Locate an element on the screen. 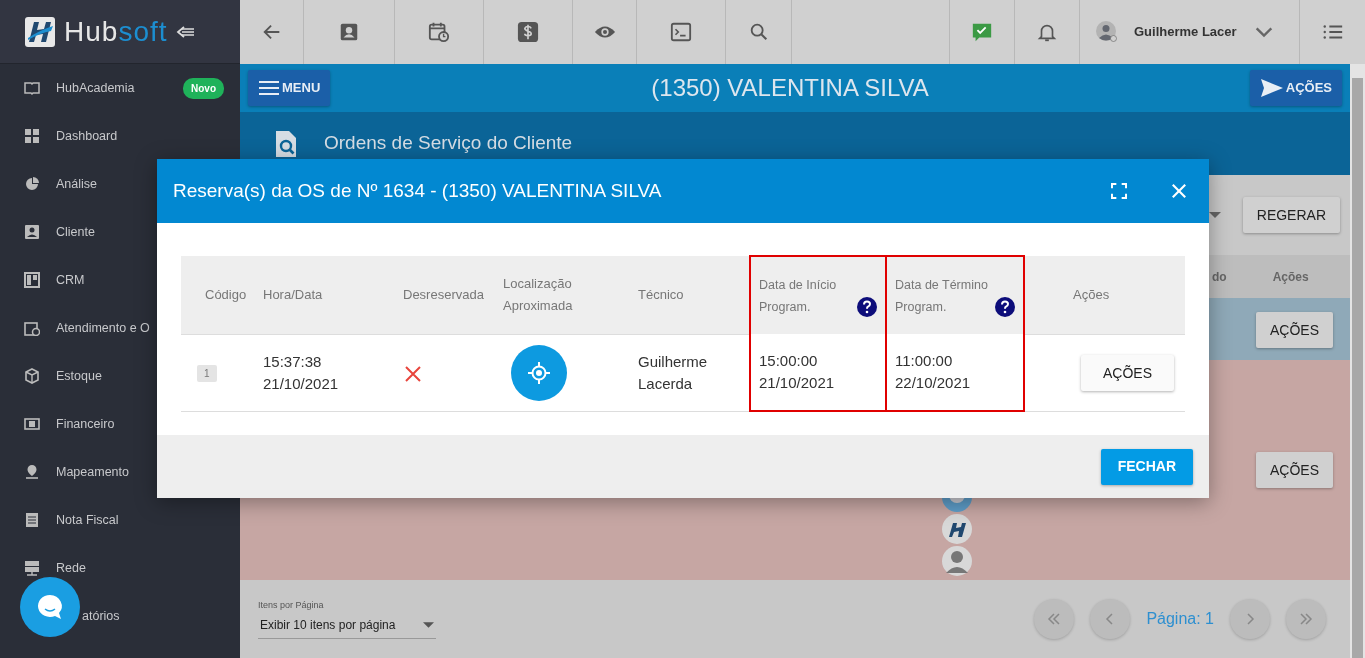 This screenshot has height=658, width=1365. menu-item-label: Cliente is located at coordinates (75, 232).